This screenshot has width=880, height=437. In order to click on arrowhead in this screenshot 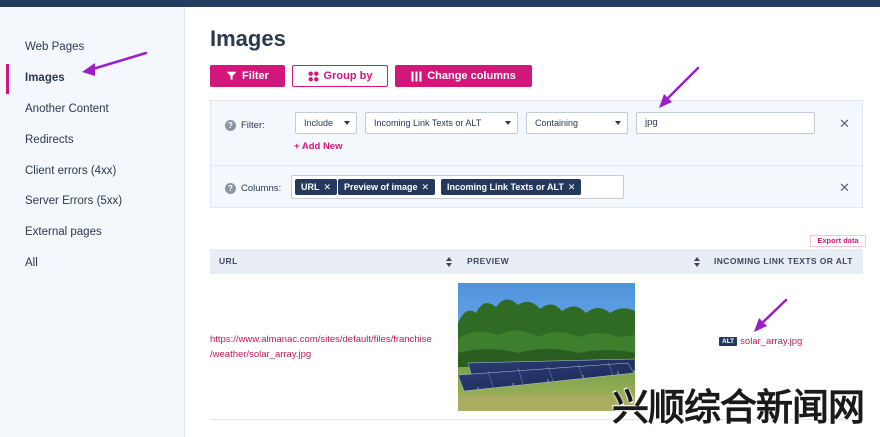, I will do `click(88, 69)`.